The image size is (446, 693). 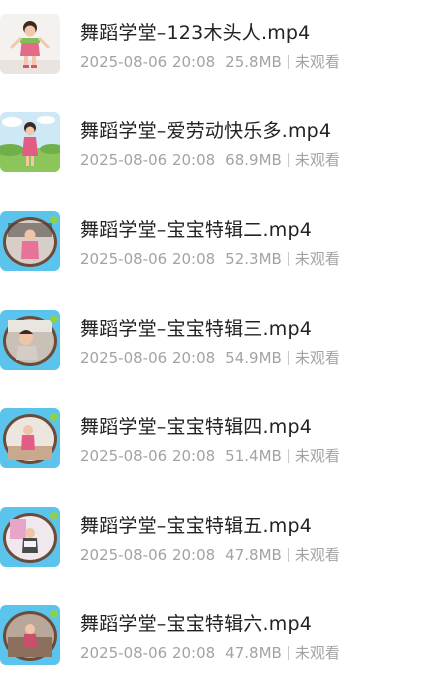 What do you see at coordinates (196, 526) in the screenshot?
I see `file-name: 舞蹈学堂–宝宝特辑五.mp4` at bounding box center [196, 526].